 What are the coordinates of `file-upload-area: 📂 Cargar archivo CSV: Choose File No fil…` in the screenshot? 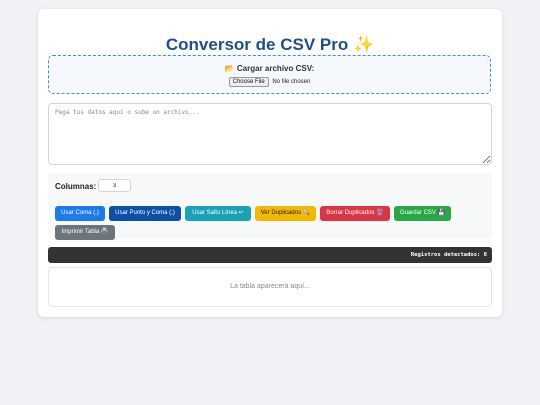 It's located at (269, 74).